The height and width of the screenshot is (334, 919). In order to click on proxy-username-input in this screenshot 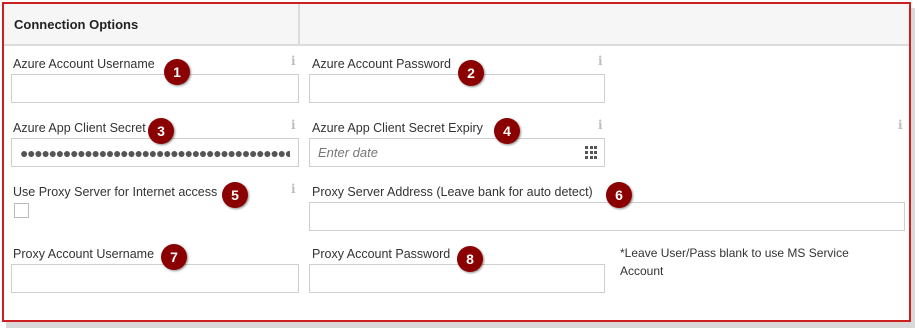, I will do `click(155, 278)`.